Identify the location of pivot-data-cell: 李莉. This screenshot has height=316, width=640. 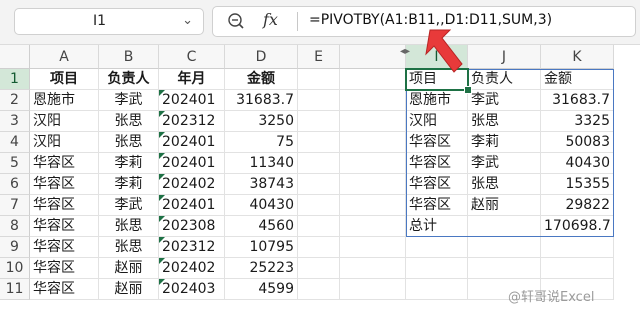
(504, 142).